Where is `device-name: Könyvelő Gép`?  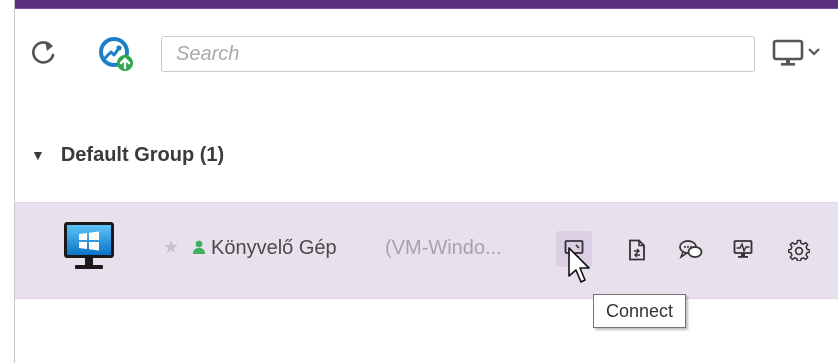 device-name: Könyvelő Gép is located at coordinates (274, 248).